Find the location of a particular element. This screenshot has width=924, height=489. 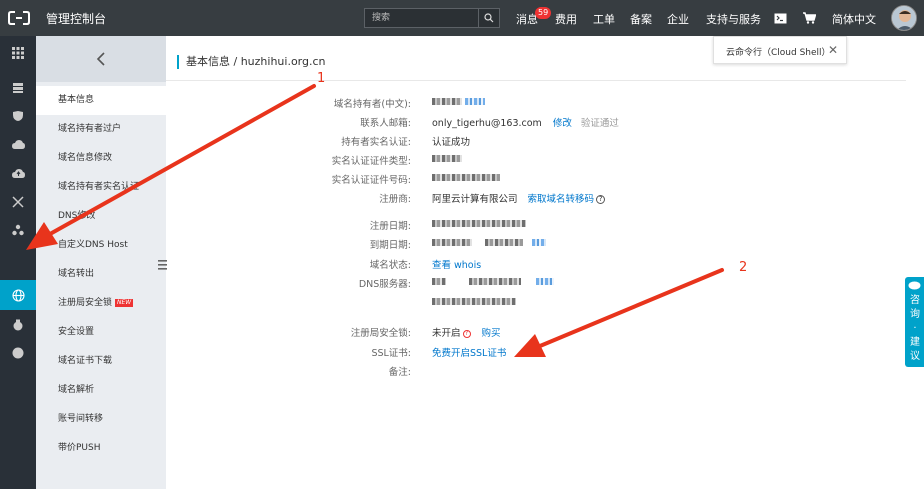

search-icon is located at coordinates (488, 18).